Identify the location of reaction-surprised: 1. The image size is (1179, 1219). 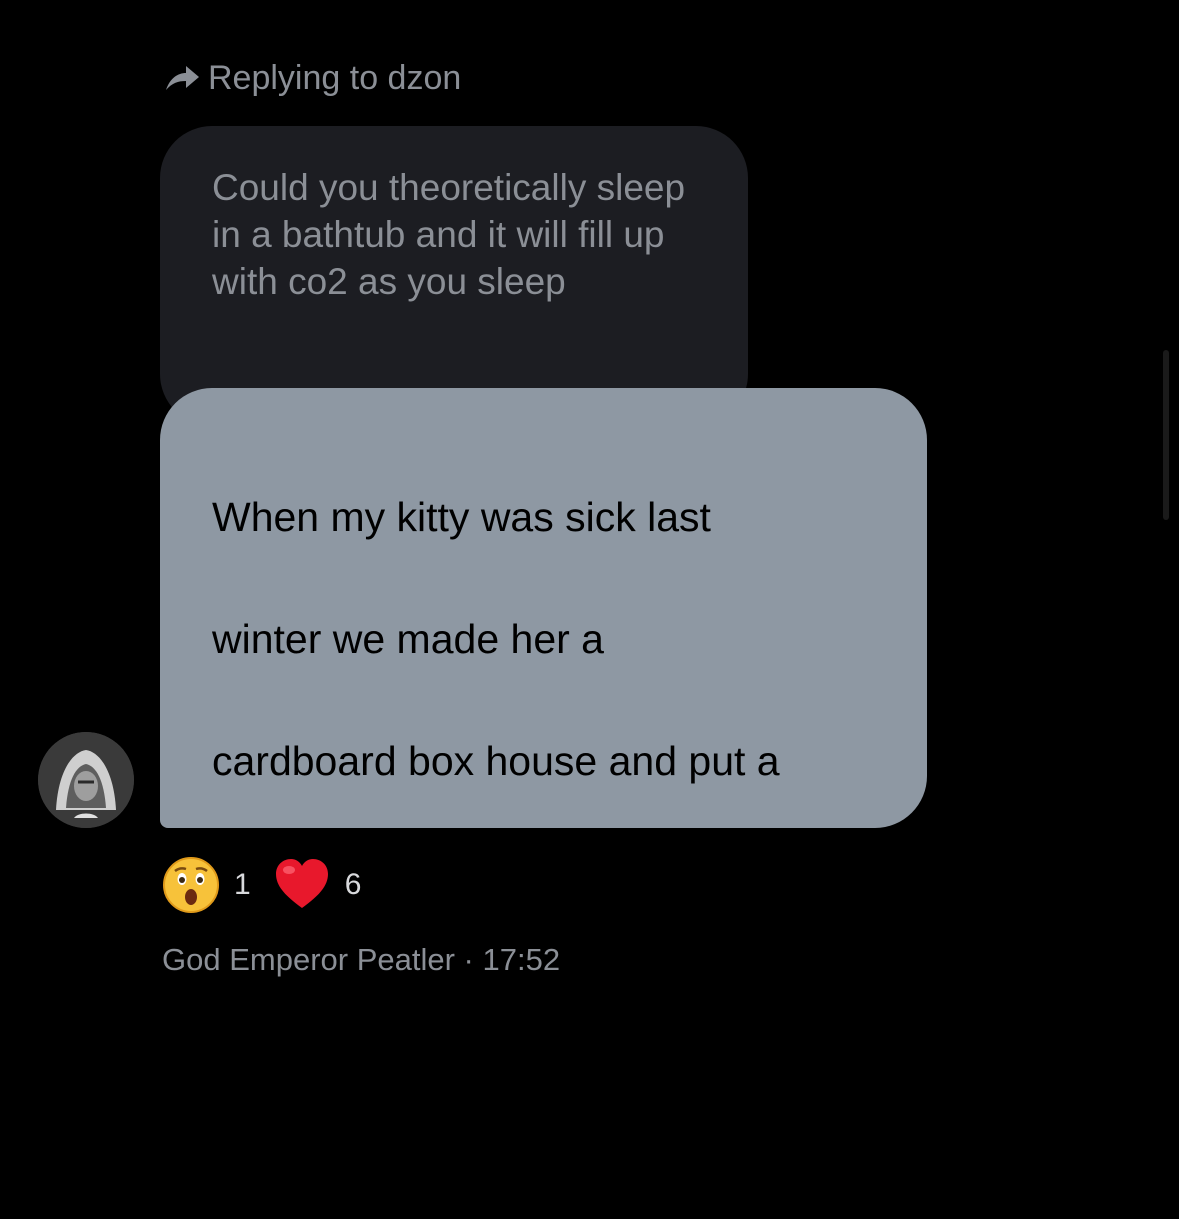
(206, 885).